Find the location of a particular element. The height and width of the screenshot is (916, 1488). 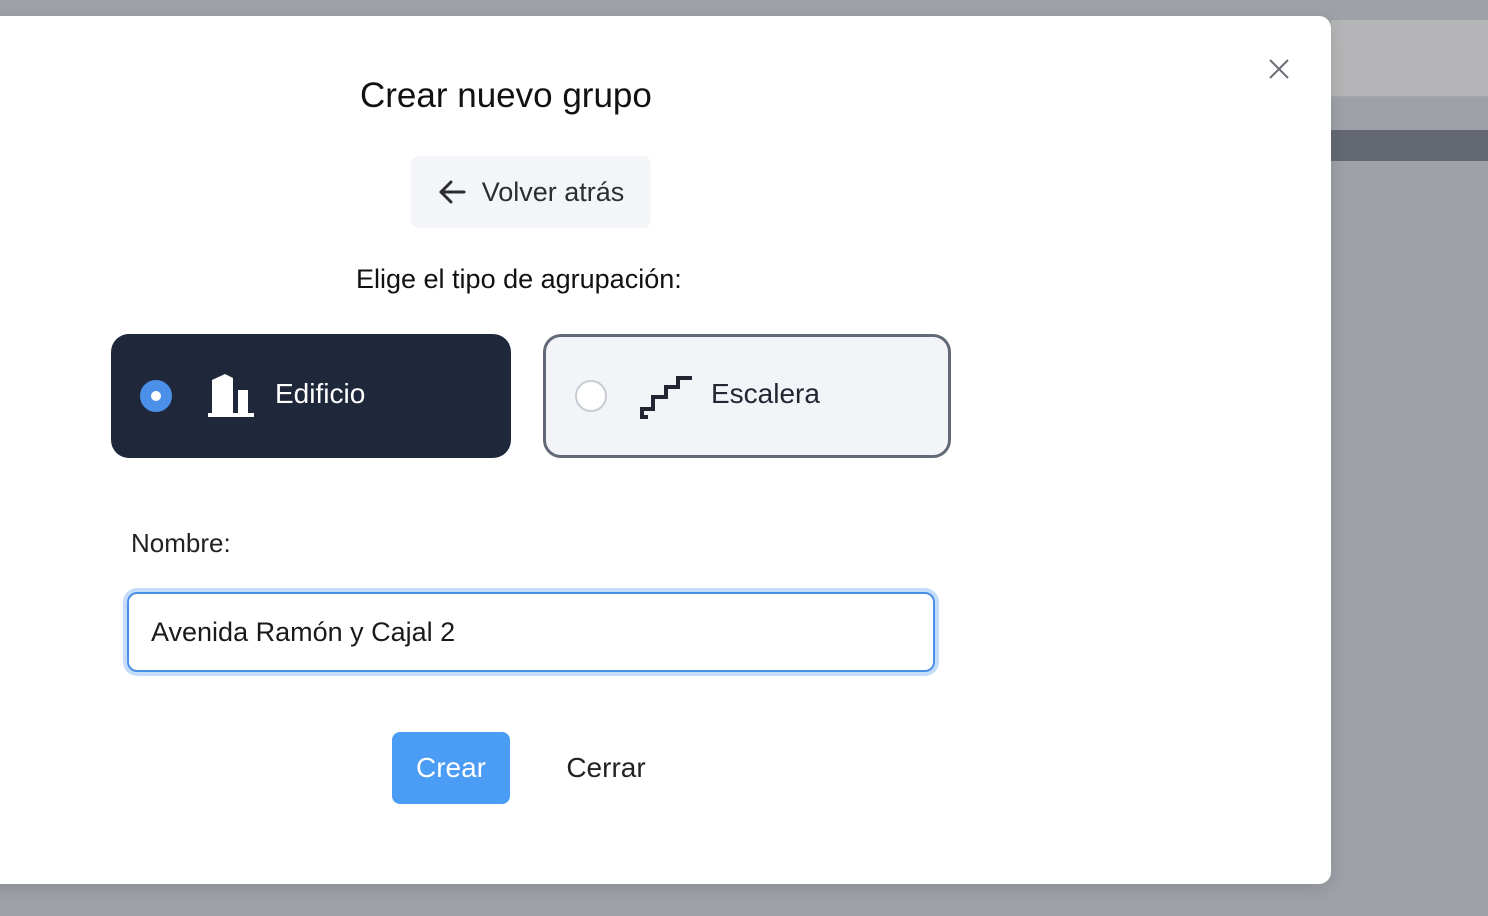

close-icon is located at coordinates (1279, 69).